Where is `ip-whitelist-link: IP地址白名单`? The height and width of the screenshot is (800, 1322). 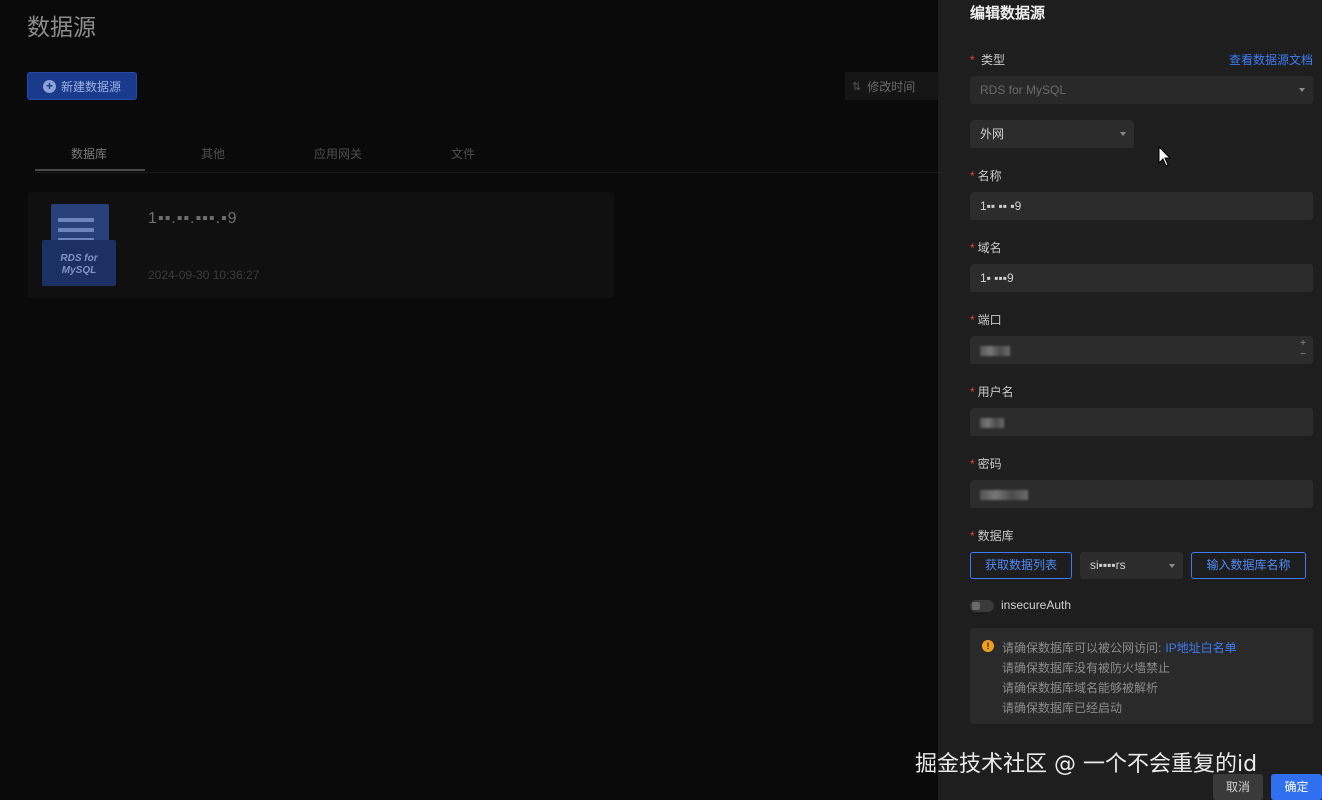 ip-whitelist-link: IP地址白名单 is located at coordinates (1200, 648).